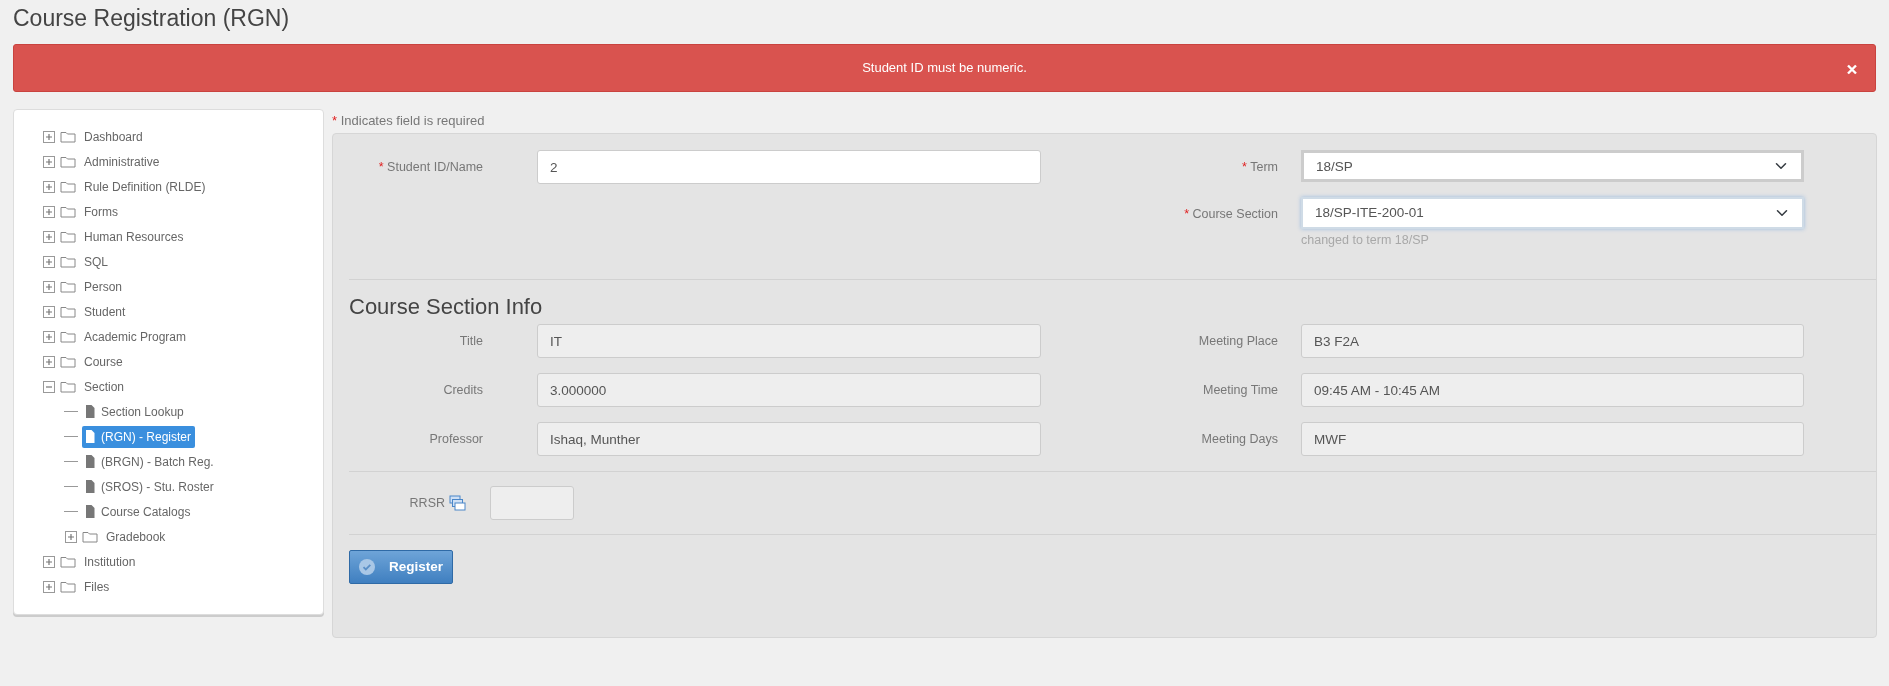 The image size is (1889, 686). Describe the element at coordinates (150, 486) in the screenshot. I see `tree-item: (SROS) - Stu. Roster` at that location.